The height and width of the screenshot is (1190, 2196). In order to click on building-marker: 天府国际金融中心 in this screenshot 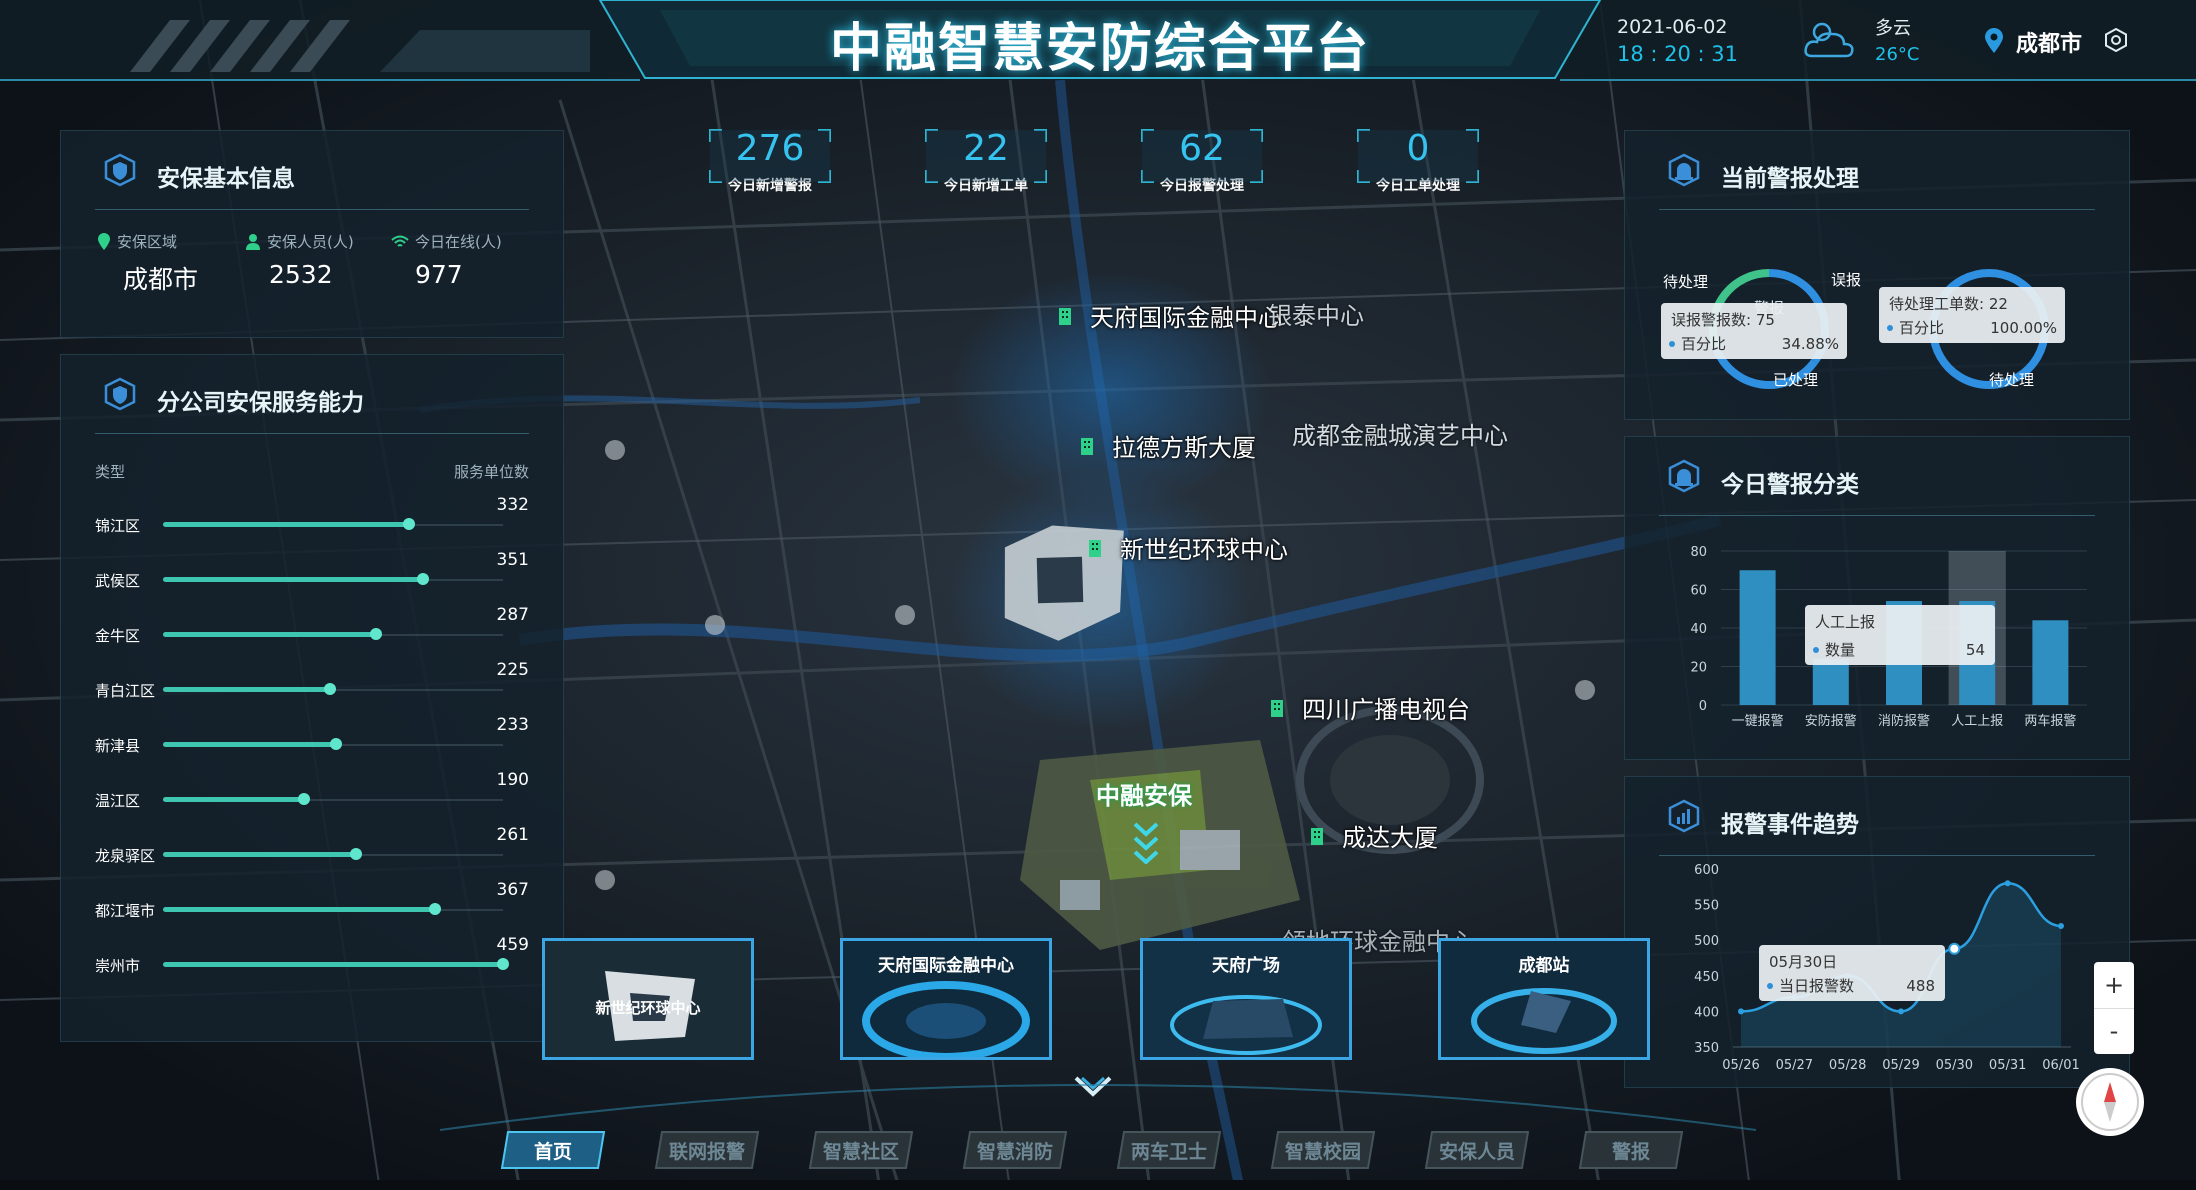, I will do `click(1168, 315)`.